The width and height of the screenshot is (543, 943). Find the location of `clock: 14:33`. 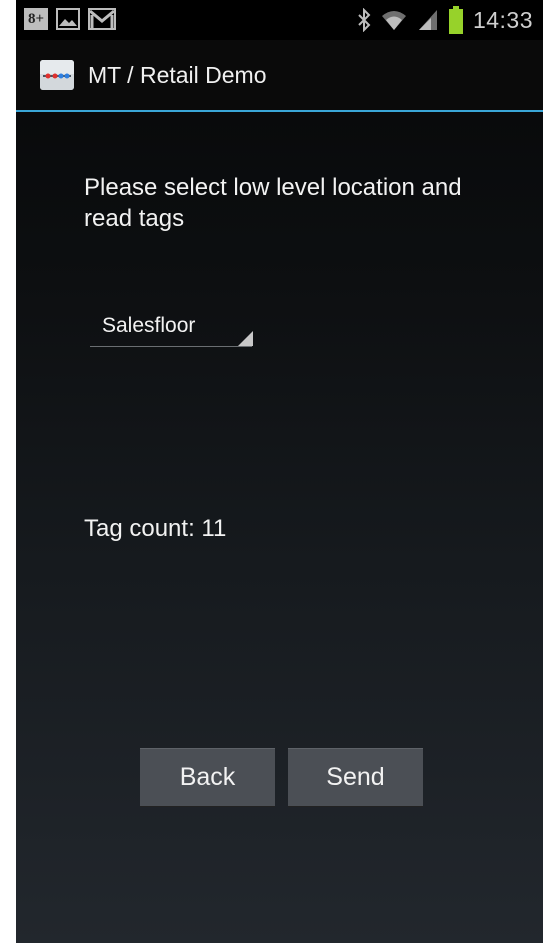

clock: 14:33 is located at coordinates (502, 19).